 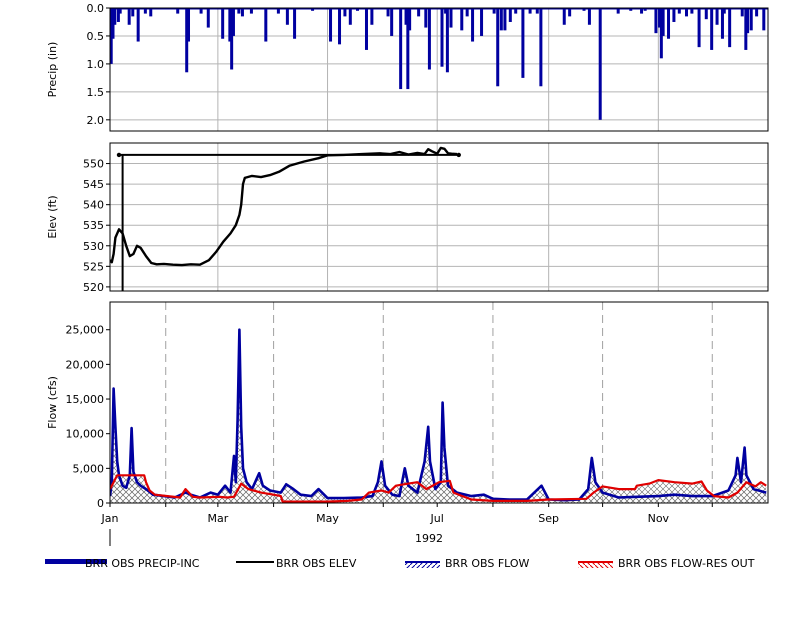 What do you see at coordinates (93, 246) in the screenshot?
I see `y-tick-label: 530` at bounding box center [93, 246].